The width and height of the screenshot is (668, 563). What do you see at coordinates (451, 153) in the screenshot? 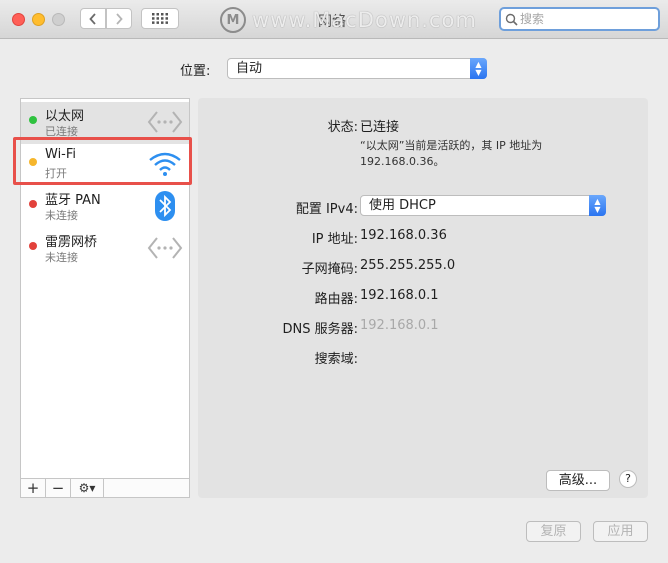
I see `status-note: “以太网”当前是活跃的，其 IP 地址为 192.168.0.36。` at bounding box center [451, 153].